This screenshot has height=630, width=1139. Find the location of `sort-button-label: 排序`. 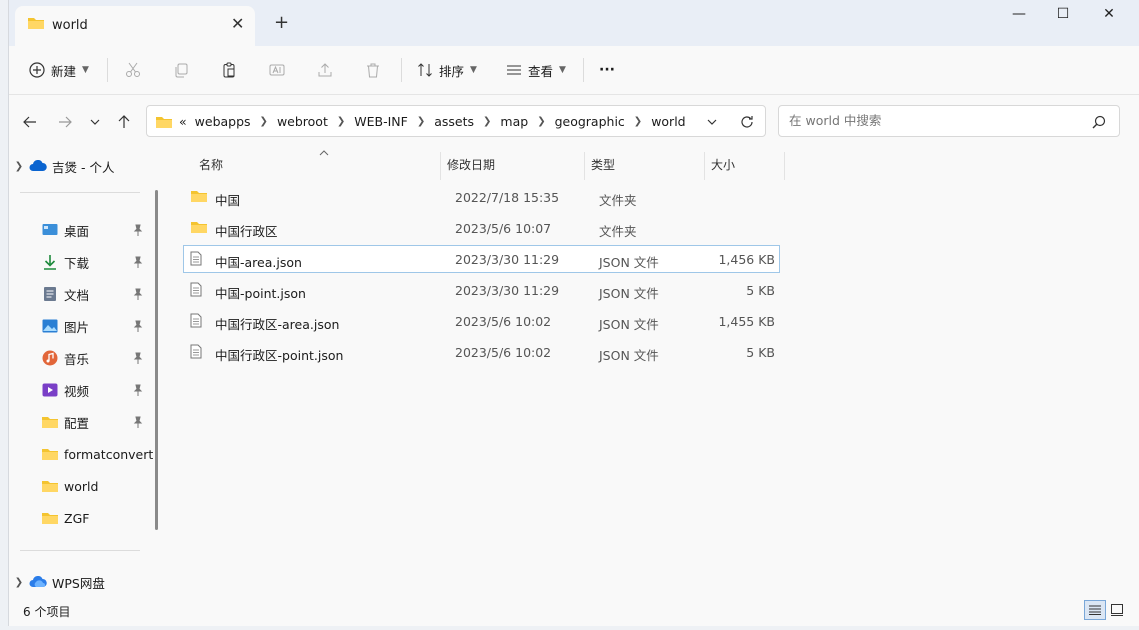

sort-button-label: 排序 is located at coordinates (452, 71).